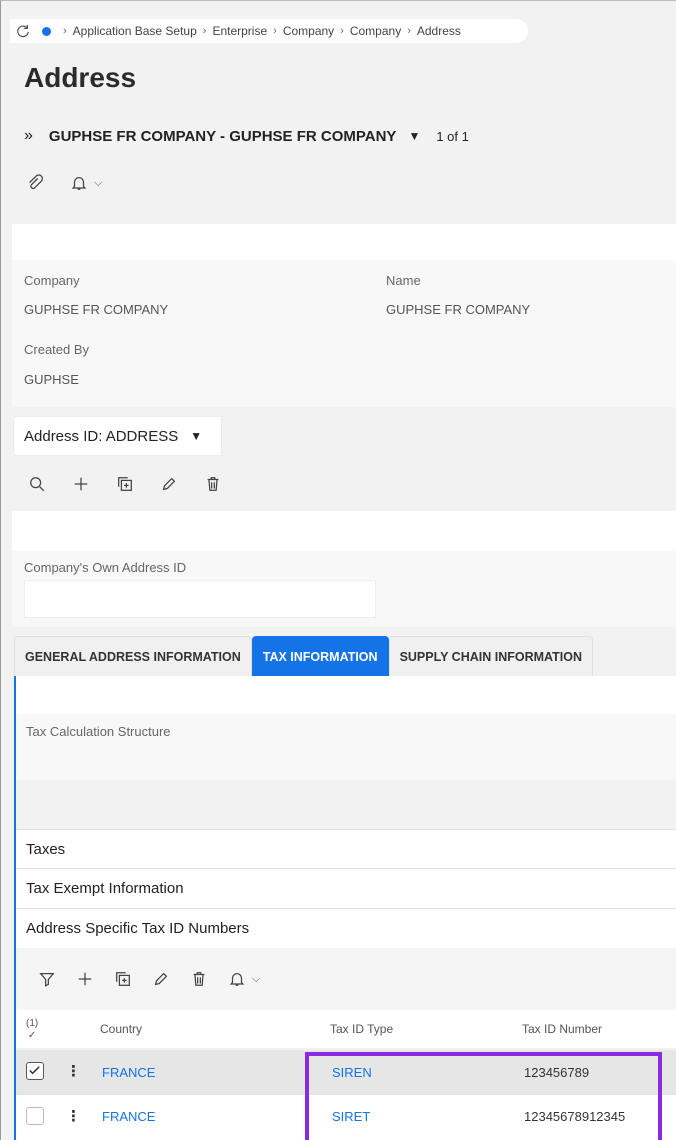 This screenshot has height=1140, width=676. Describe the element at coordinates (32, 1035) in the screenshot. I see `check-icon: ✓` at that location.